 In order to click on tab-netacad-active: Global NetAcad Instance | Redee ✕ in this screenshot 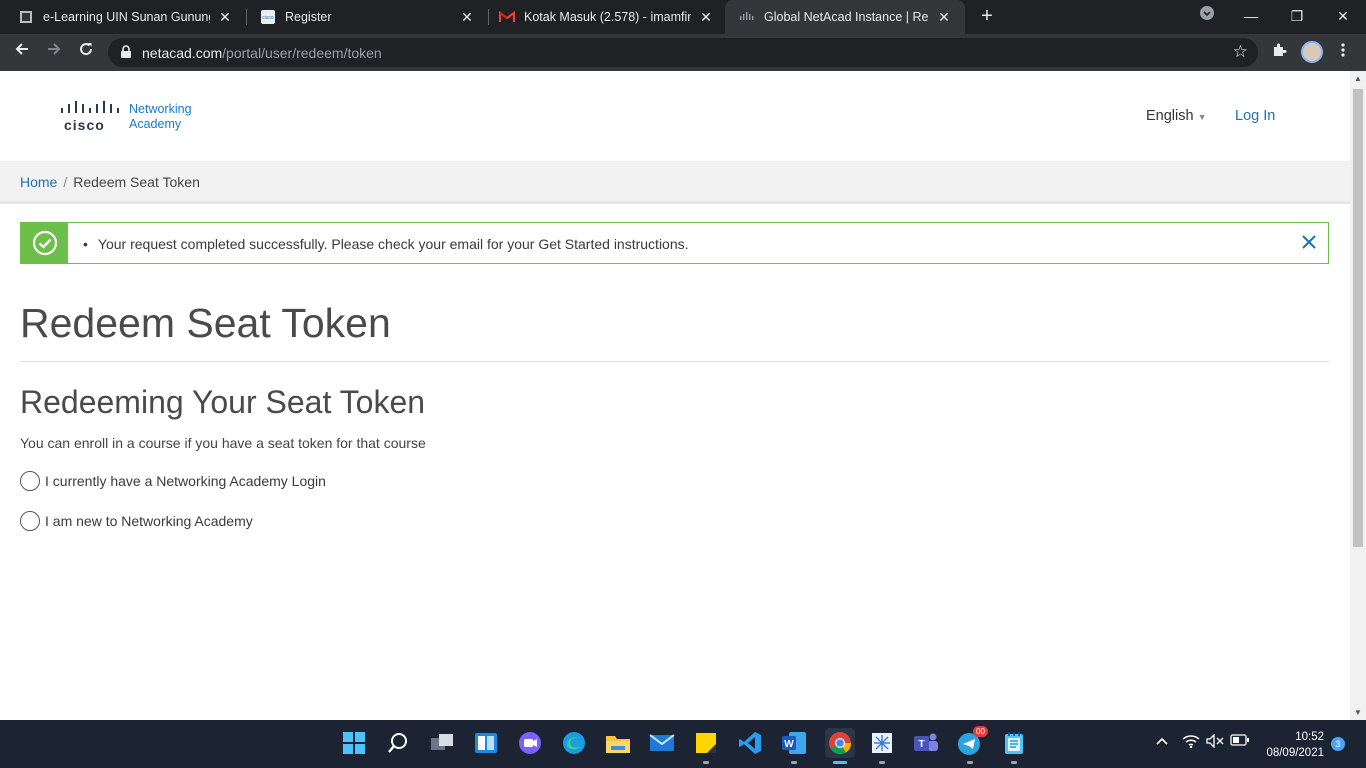, I will do `click(845, 17)`.